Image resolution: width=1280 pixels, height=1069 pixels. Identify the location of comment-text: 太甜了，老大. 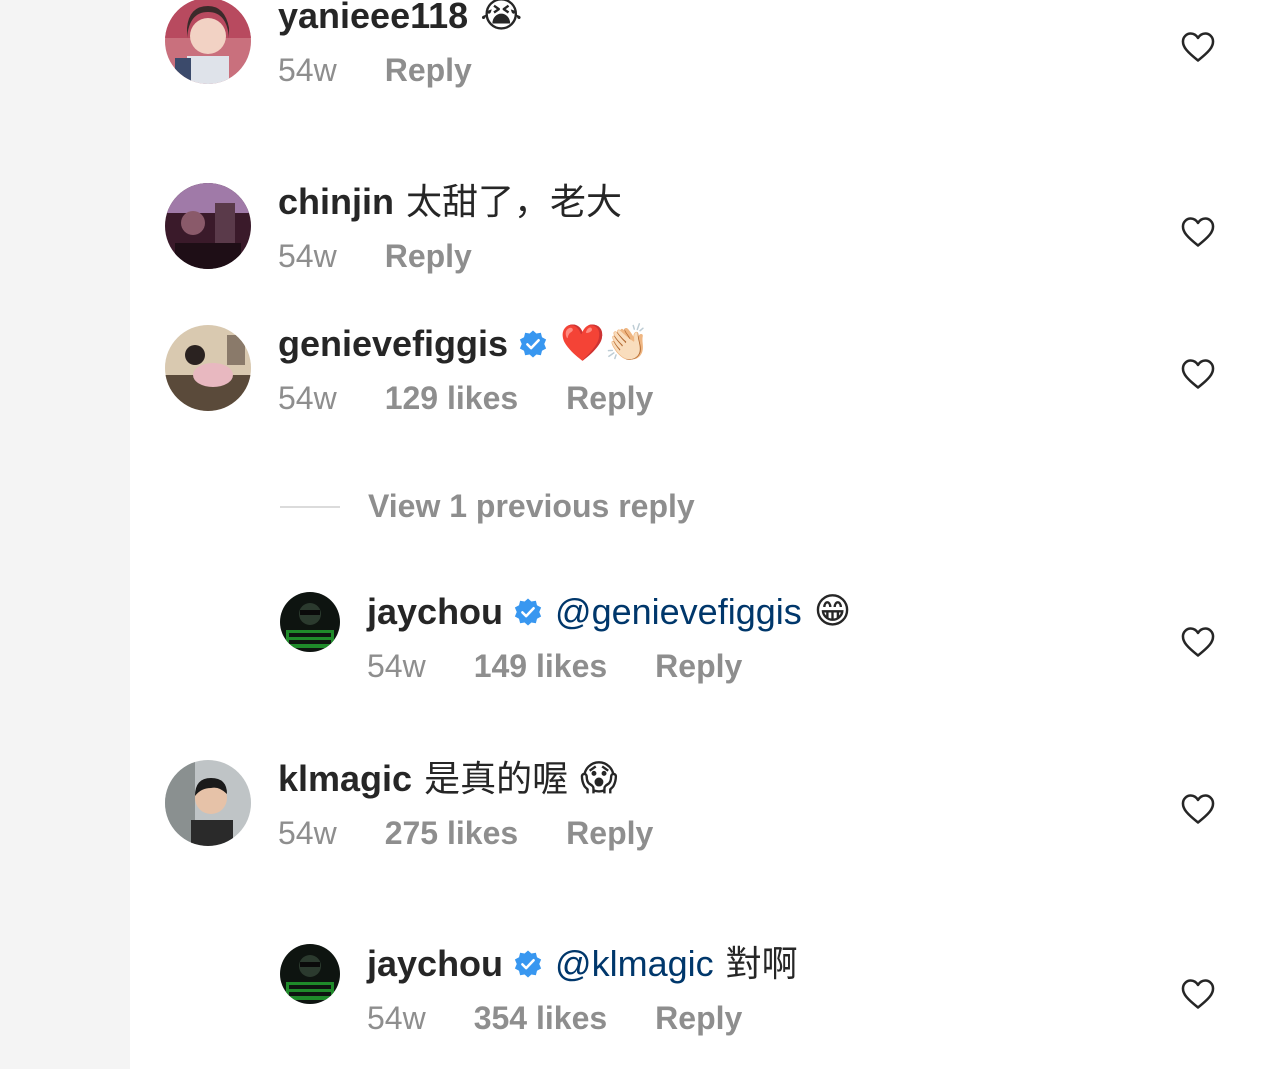
(514, 201).